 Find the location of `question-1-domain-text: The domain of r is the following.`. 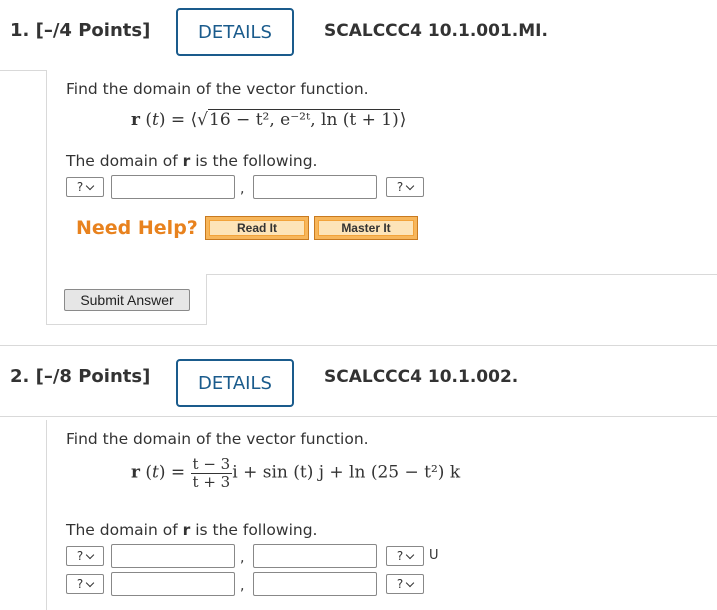

question-1-domain-text: The domain of r is the following. is located at coordinates (192, 161).